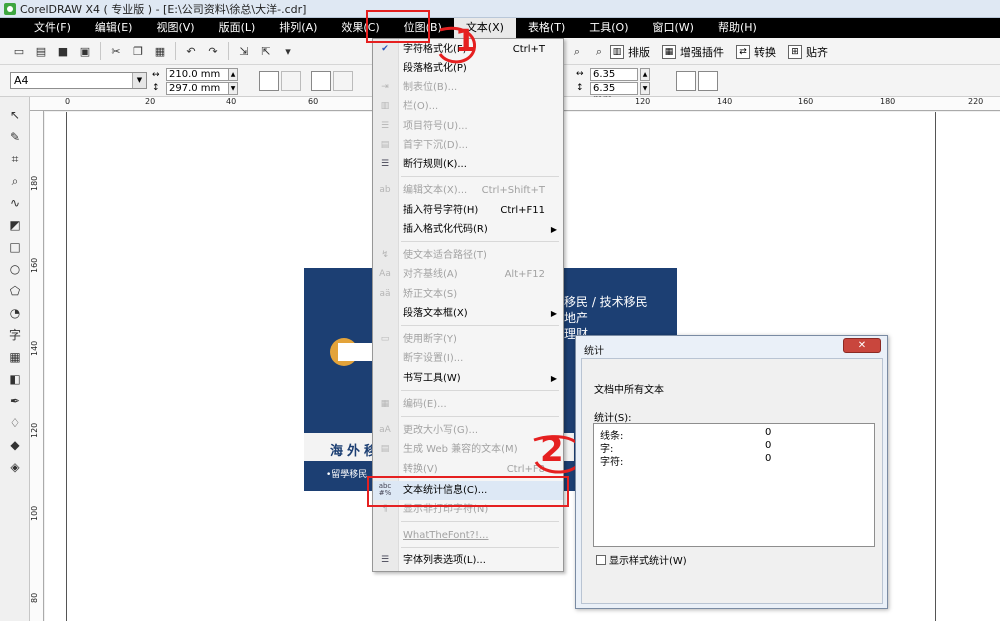  What do you see at coordinates (15, 423) in the screenshot?
I see `outline-pen-icon: ♢` at bounding box center [15, 423].